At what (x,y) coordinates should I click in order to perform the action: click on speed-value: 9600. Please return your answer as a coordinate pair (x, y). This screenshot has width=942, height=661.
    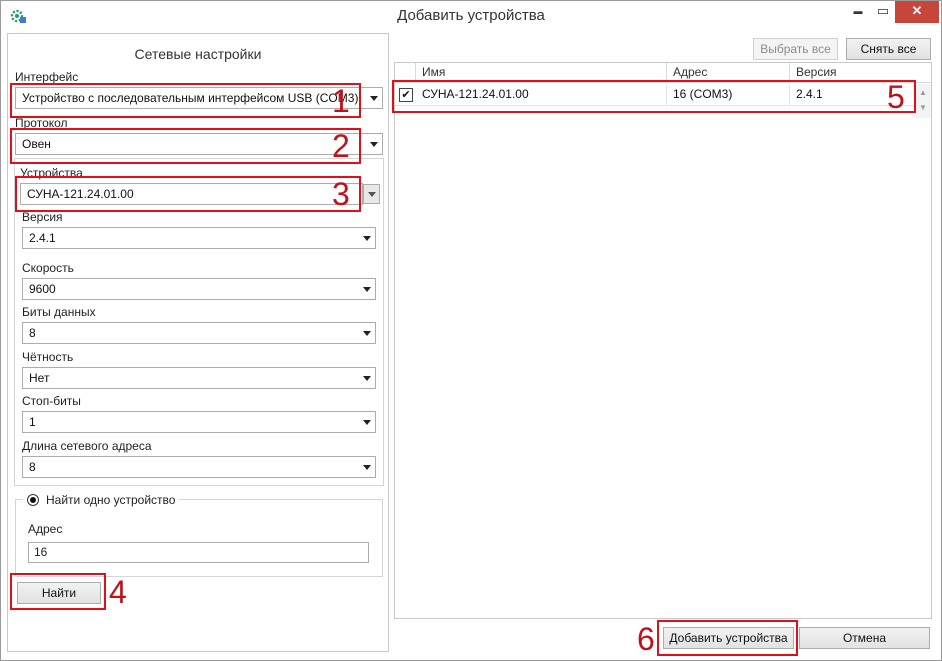
    Looking at the image, I should click on (42, 289).